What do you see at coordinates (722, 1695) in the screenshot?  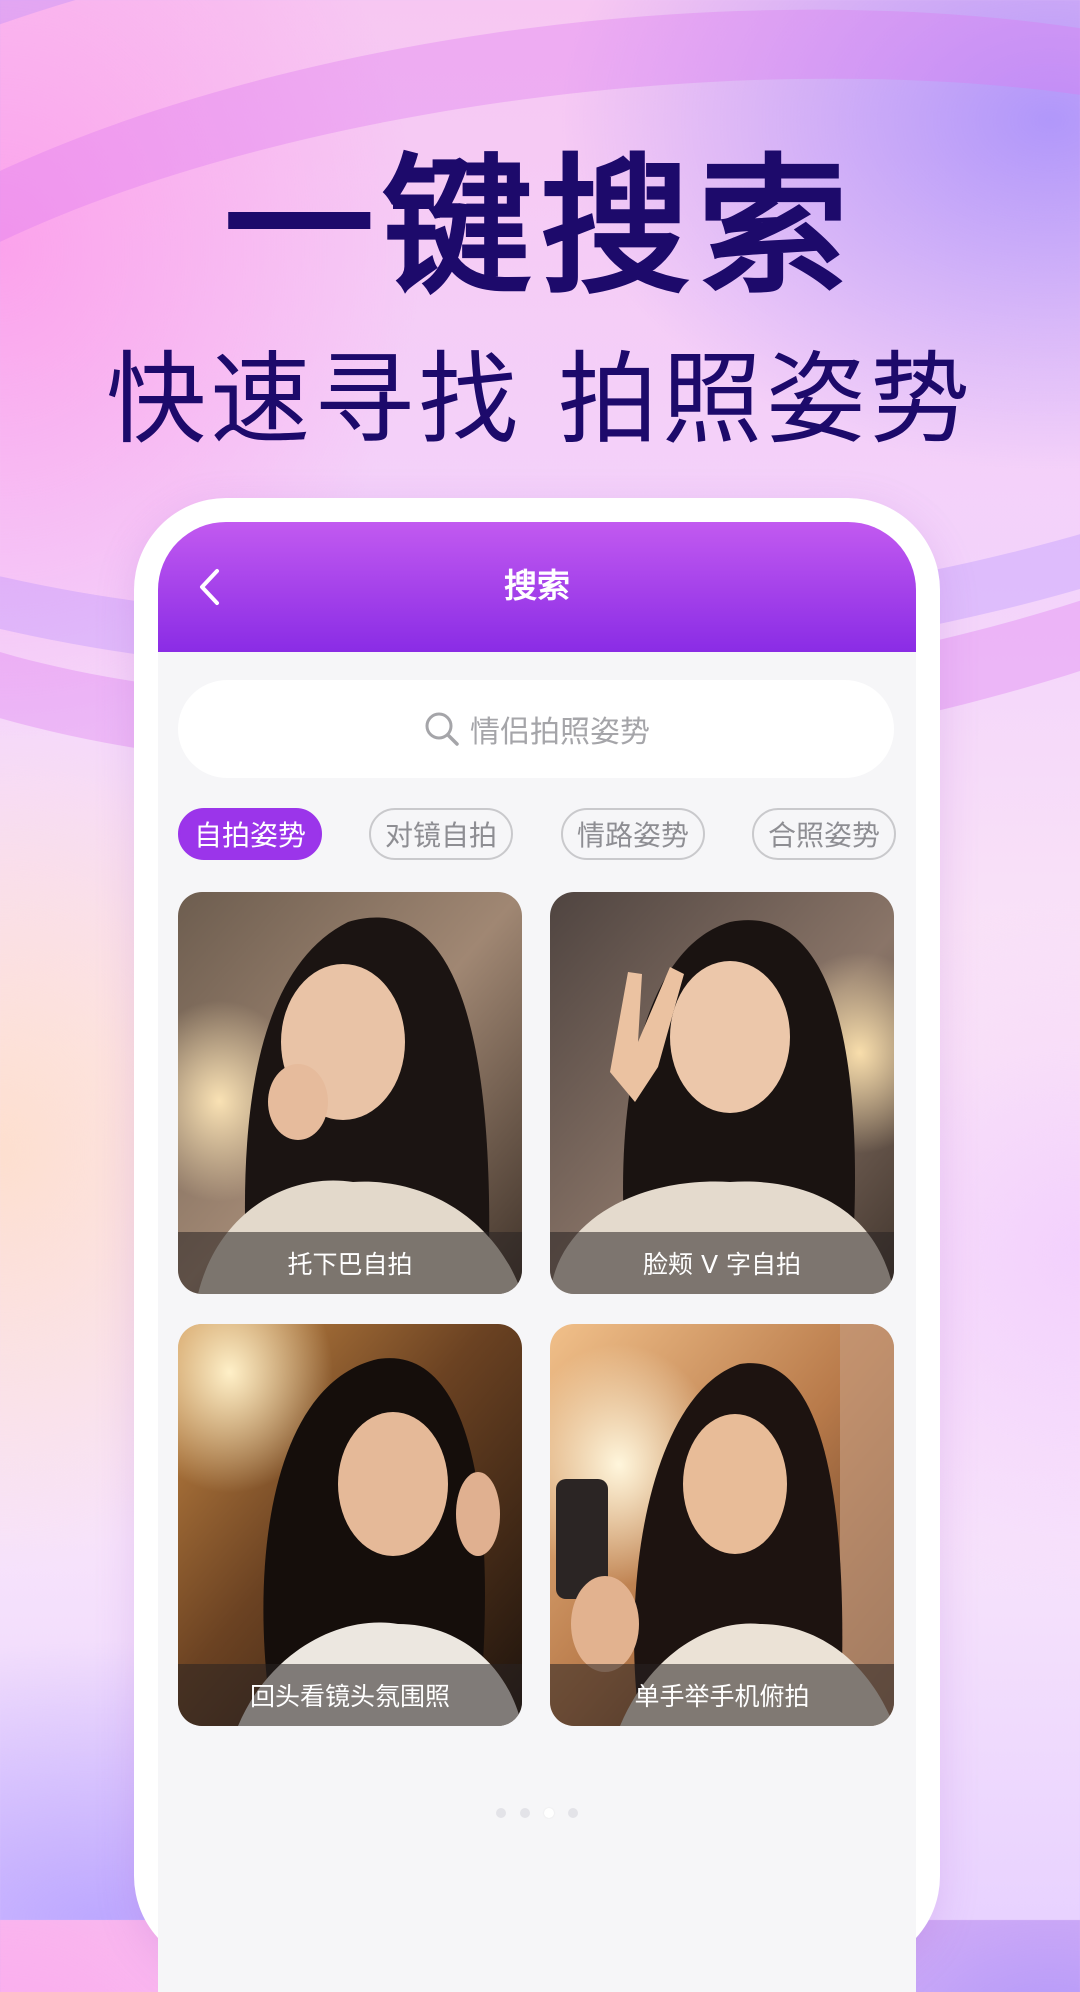 I see `pose-caption: 单手举手机俯拍` at bounding box center [722, 1695].